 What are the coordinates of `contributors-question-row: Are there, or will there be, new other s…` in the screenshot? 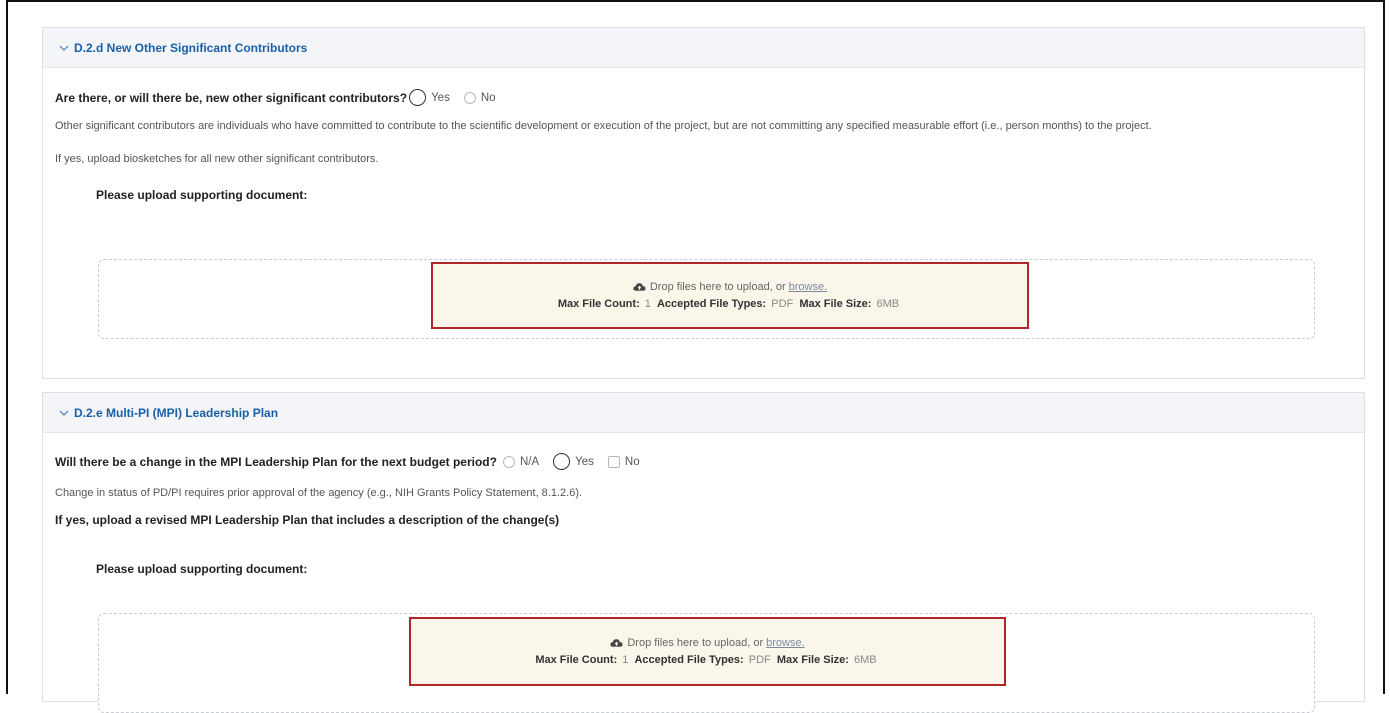 It's located at (709, 97).